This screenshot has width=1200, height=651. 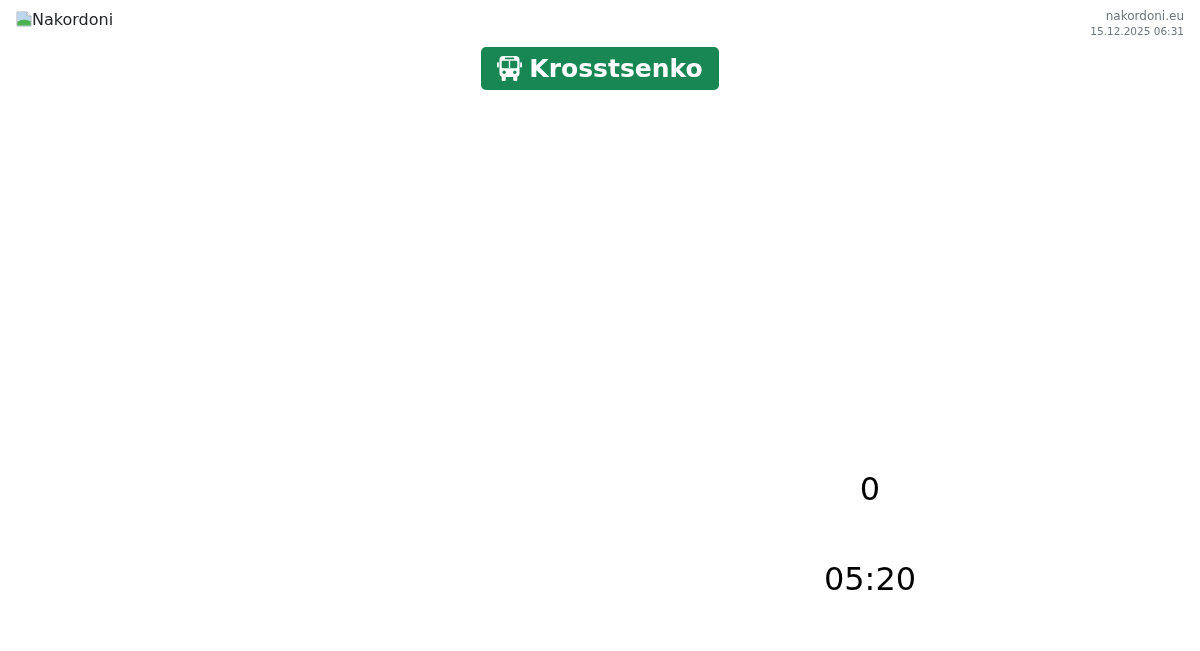 What do you see at coordinates (510, 68) in the screenshot?
I see `bus-icon` at bounding box center [510, 68].